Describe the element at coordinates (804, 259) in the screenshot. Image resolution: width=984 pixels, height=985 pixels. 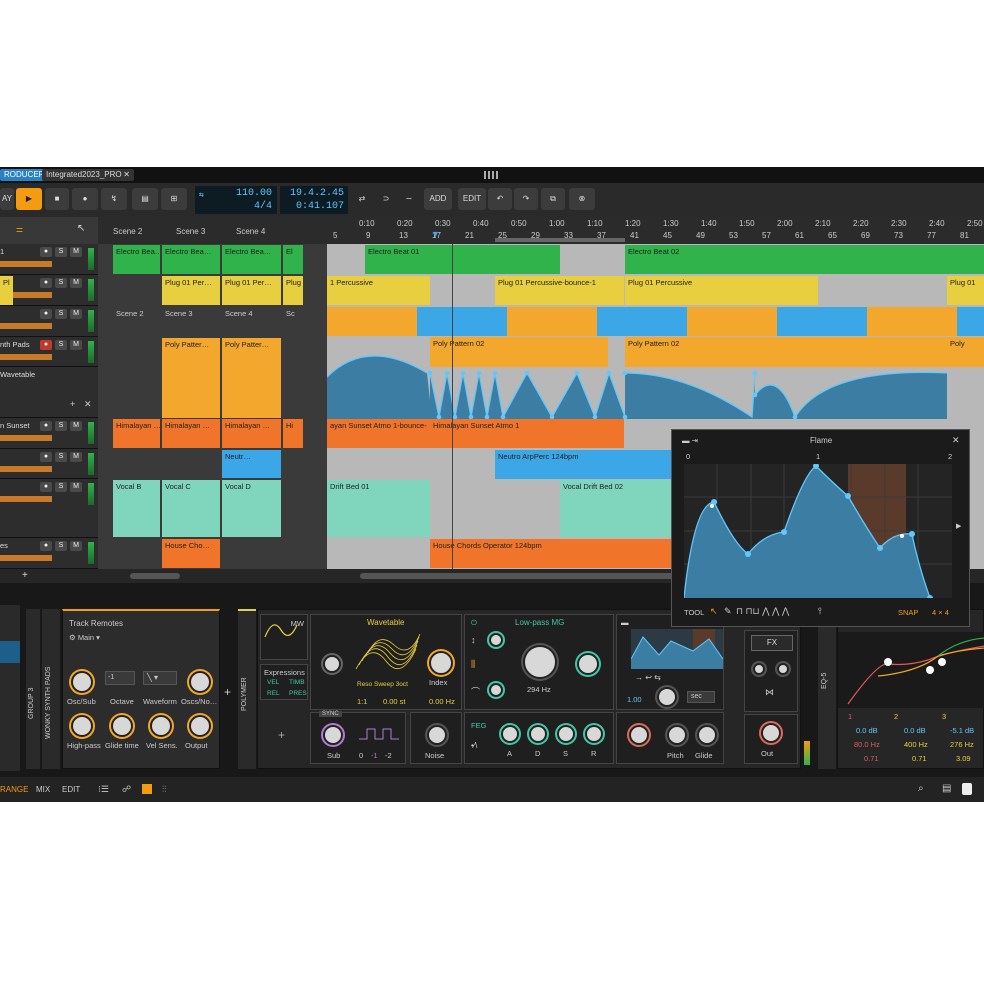
I see `arranger-clip: Electro Beat 02` at that location.